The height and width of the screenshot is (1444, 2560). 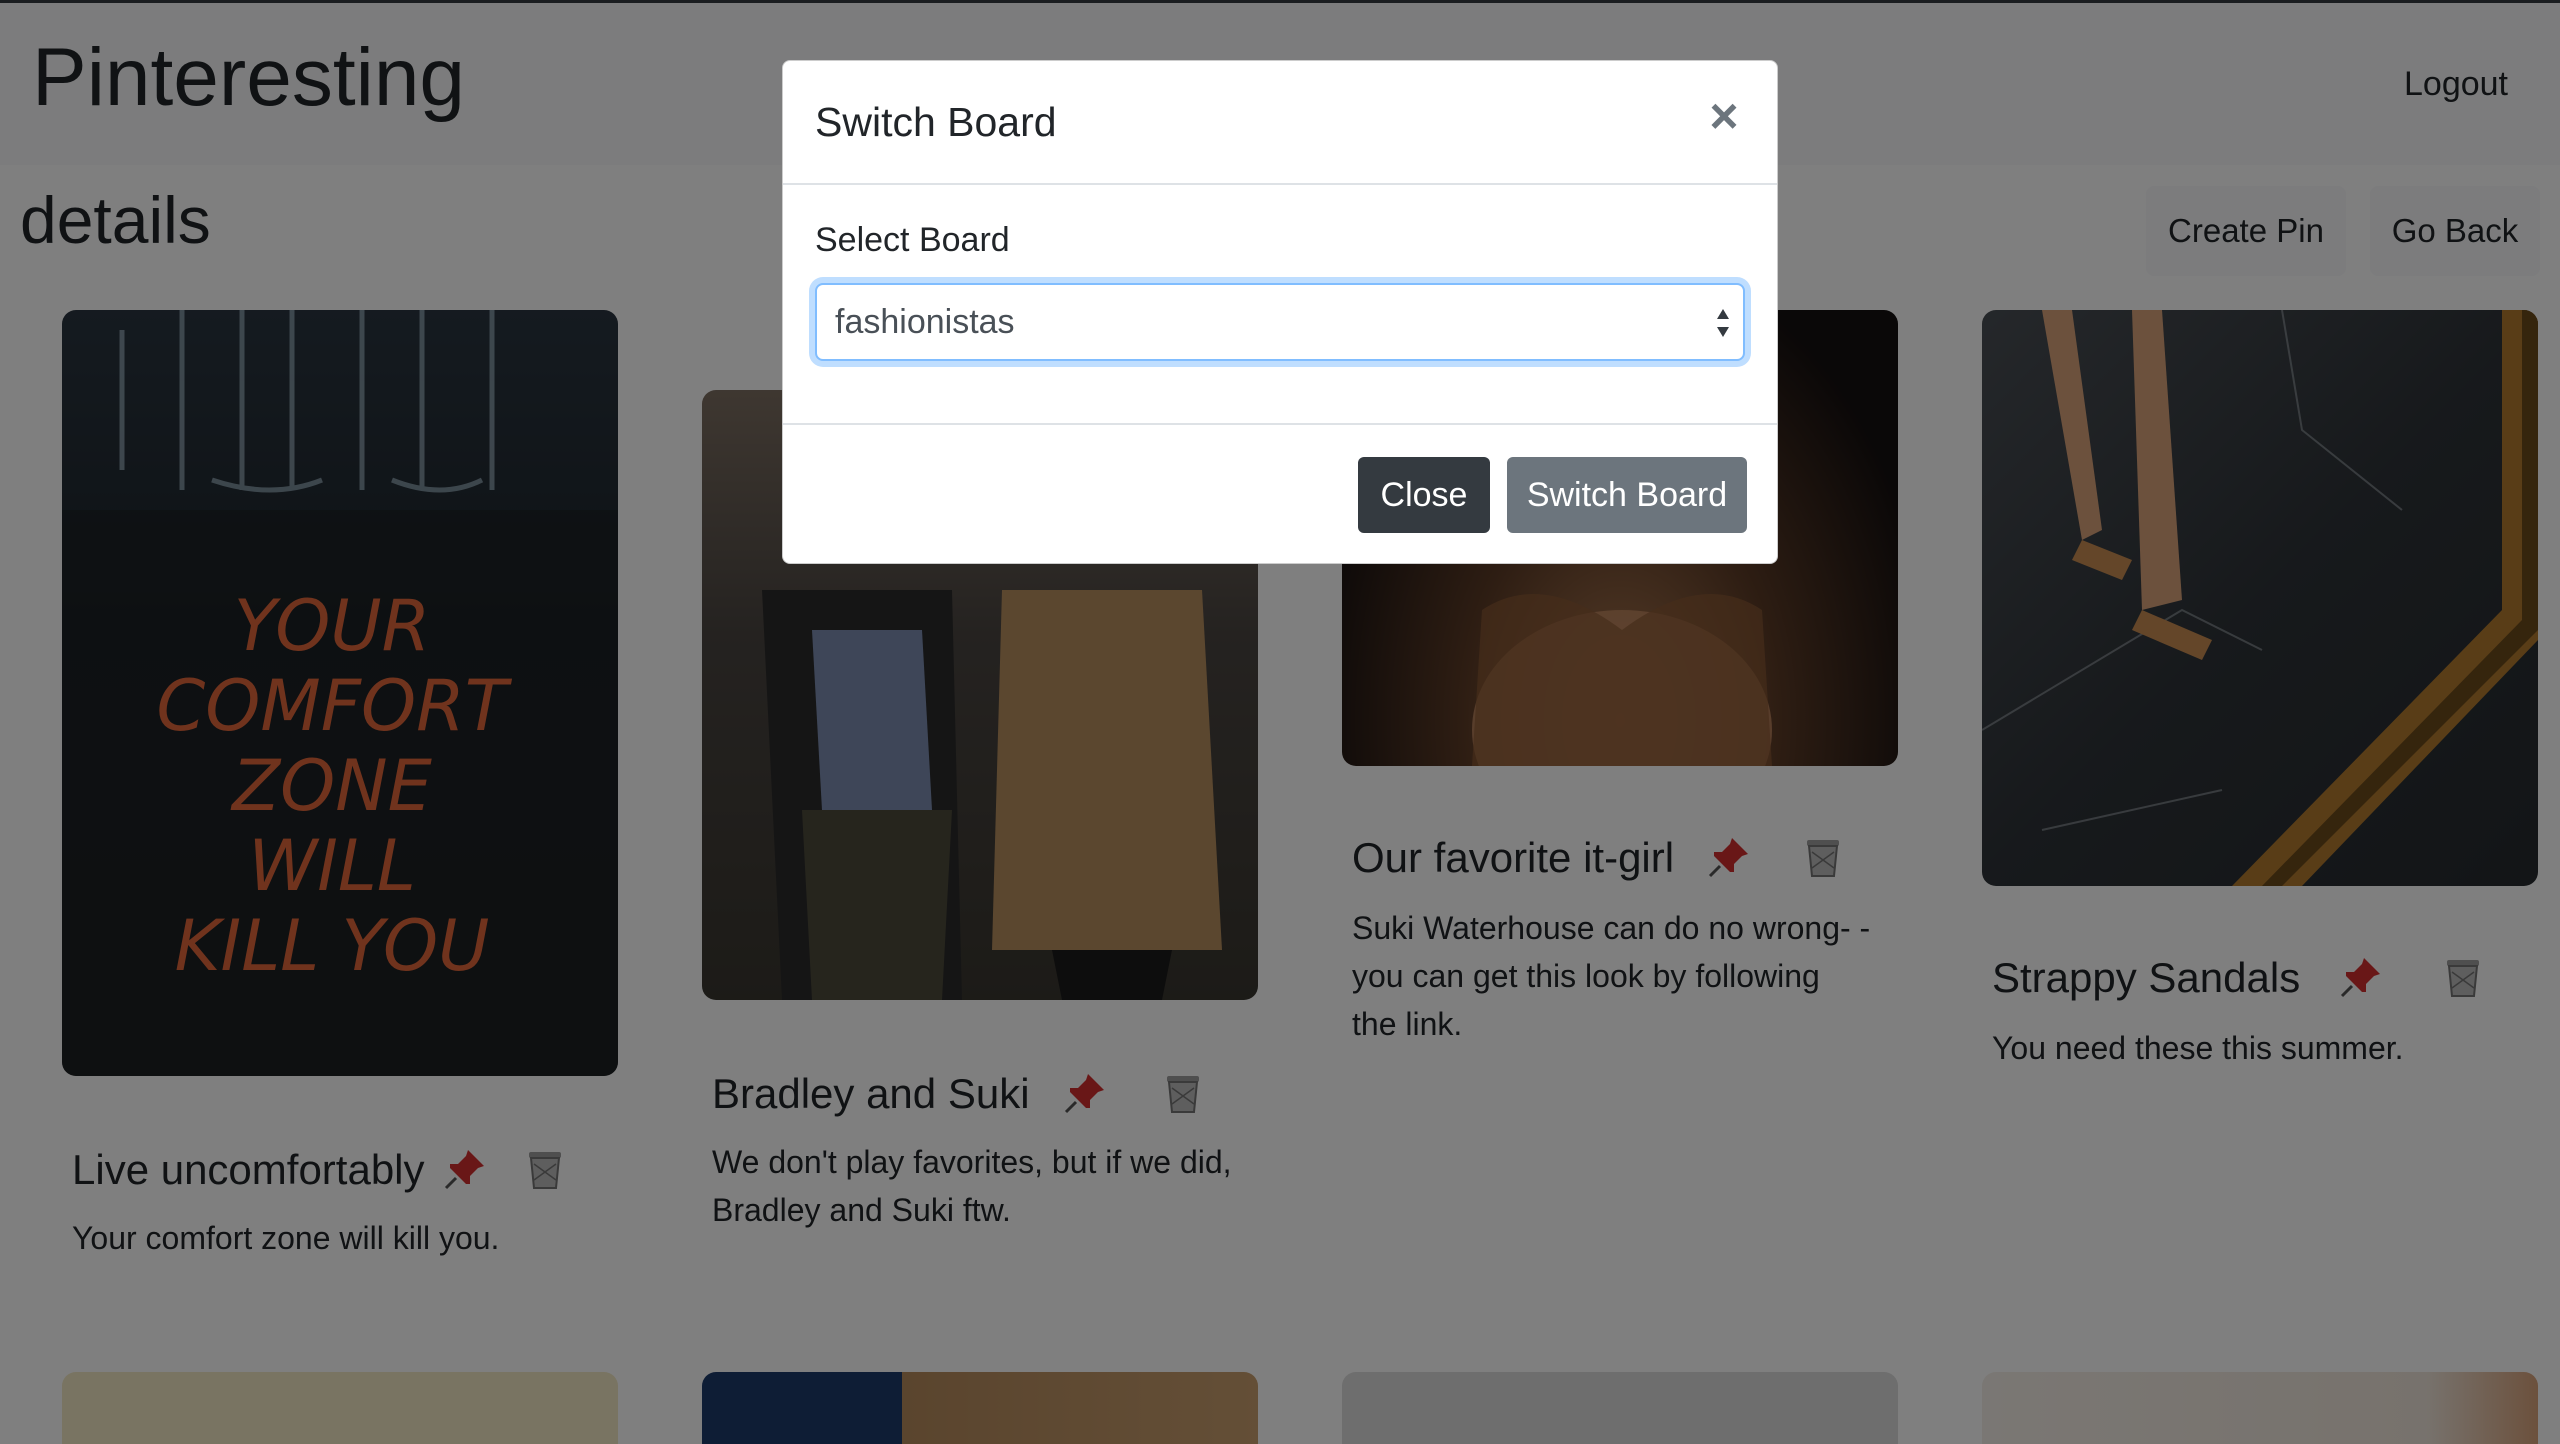 What do you see at coordinates (1280, 123) in the screenshot?
I see `modal-header: Switch Board ×` at bounding box center [1280, 123].